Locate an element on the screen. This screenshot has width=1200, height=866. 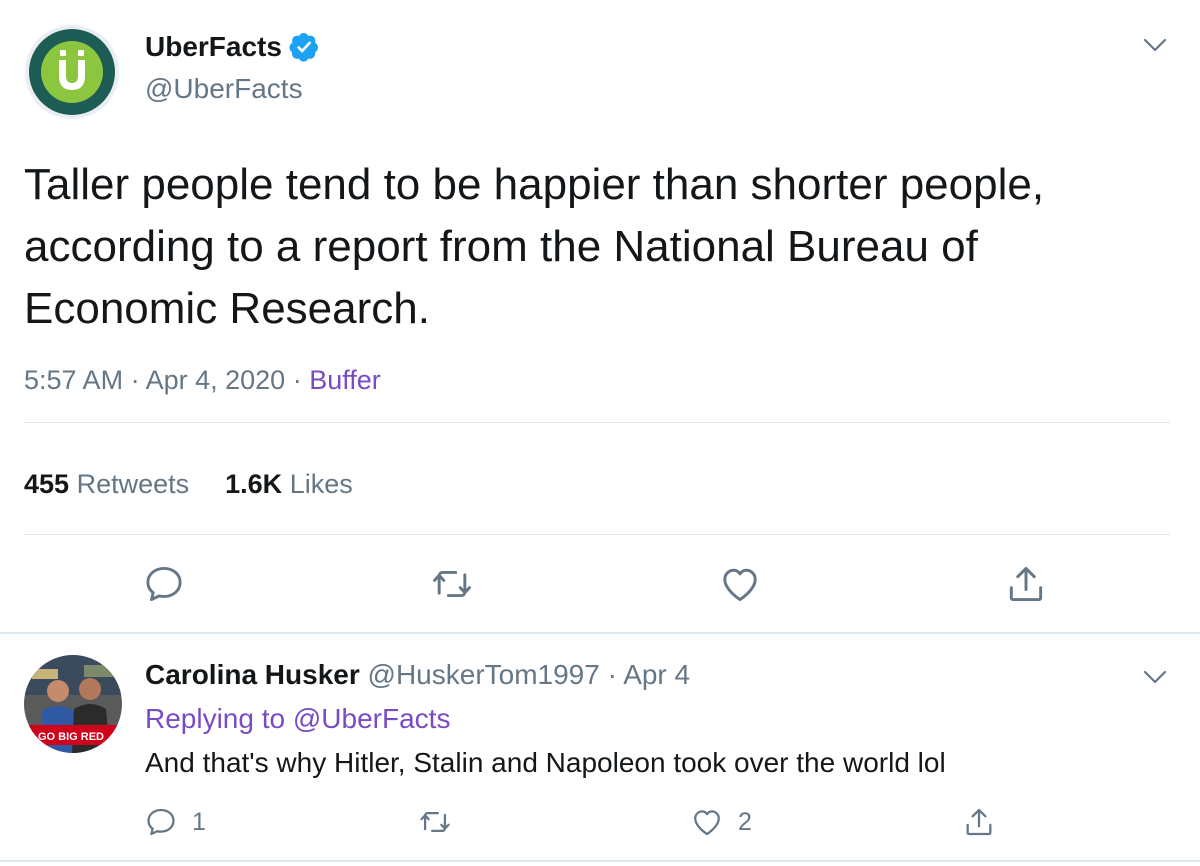
tweet-source-link: Buffer is located at coordinates (345, 380).